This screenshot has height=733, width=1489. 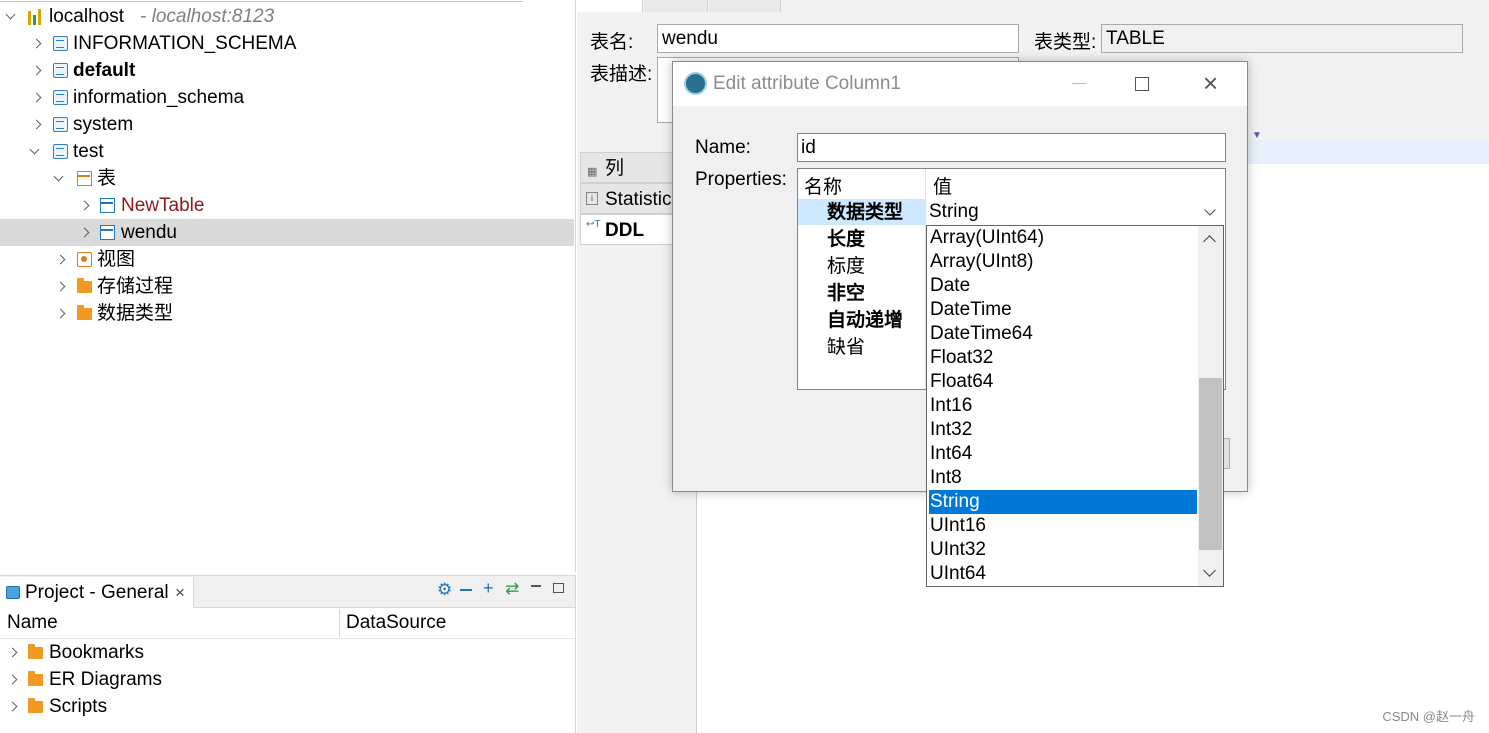 What do you see at coordinates (287, 97) in the screenshot?
I see `tree-item-database: information_schema` at bounding box center [287, 97].